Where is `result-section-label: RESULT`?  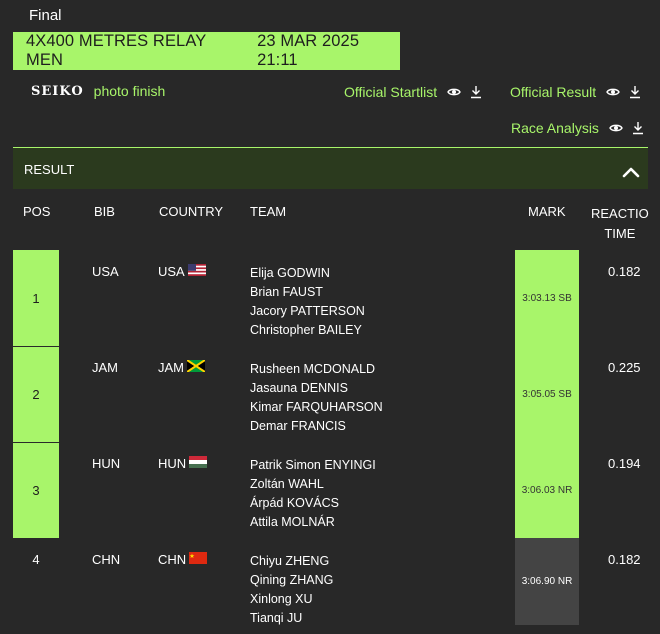
result-section-label: RESULT is located at coordinates (49, 169).